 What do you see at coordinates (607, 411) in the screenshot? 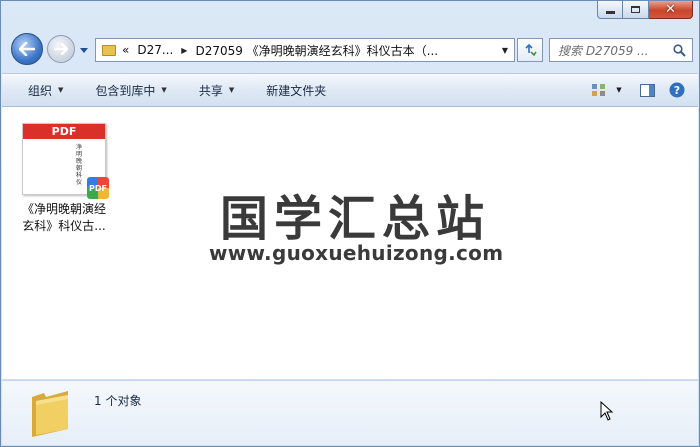
I see `mouse-cursor-icon` at bounding box center [607, 411].